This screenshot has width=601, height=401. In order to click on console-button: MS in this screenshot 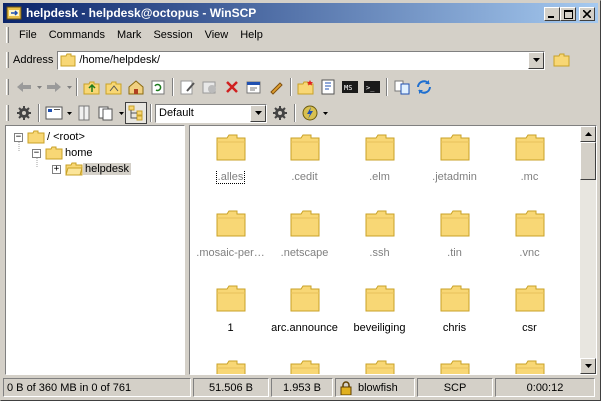, I will do `click(350, 87)`.